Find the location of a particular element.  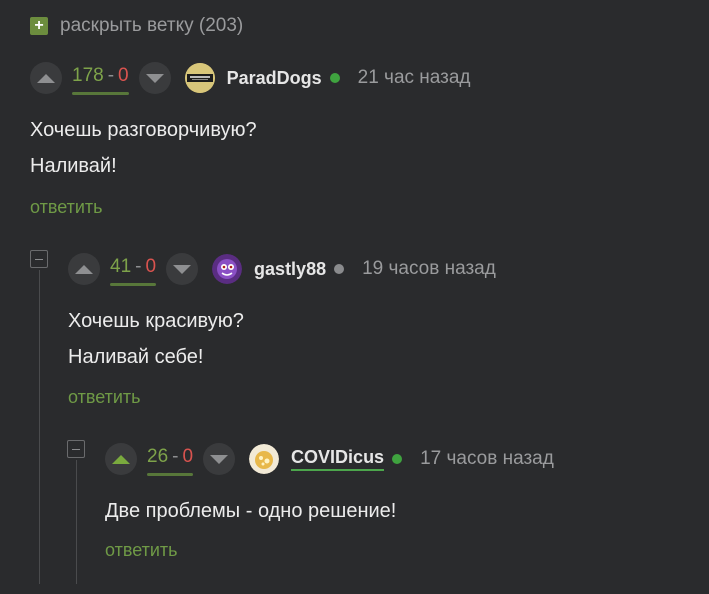

comment-header-1: 178 - 0 ParadDogs 21 час назад is located at coordinates (250, 78).